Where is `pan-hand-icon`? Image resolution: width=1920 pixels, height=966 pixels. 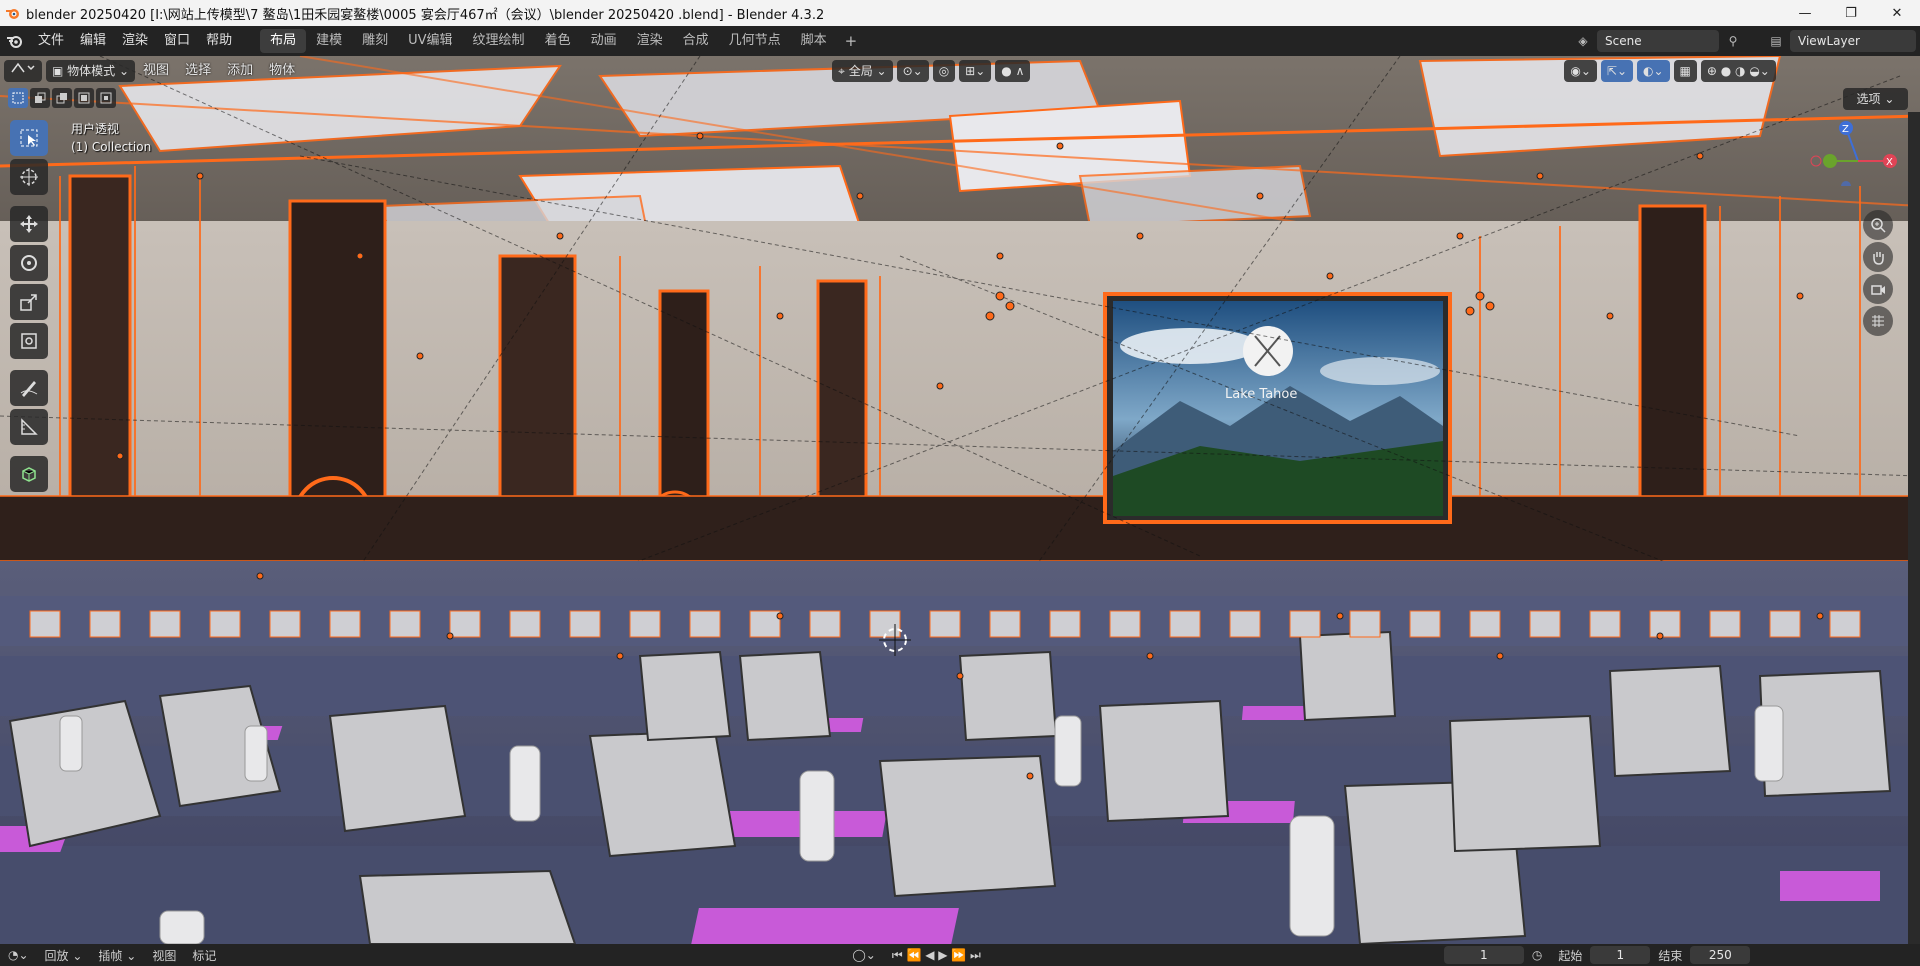
pan-hand-icon is located at coordinates (1878, 257).